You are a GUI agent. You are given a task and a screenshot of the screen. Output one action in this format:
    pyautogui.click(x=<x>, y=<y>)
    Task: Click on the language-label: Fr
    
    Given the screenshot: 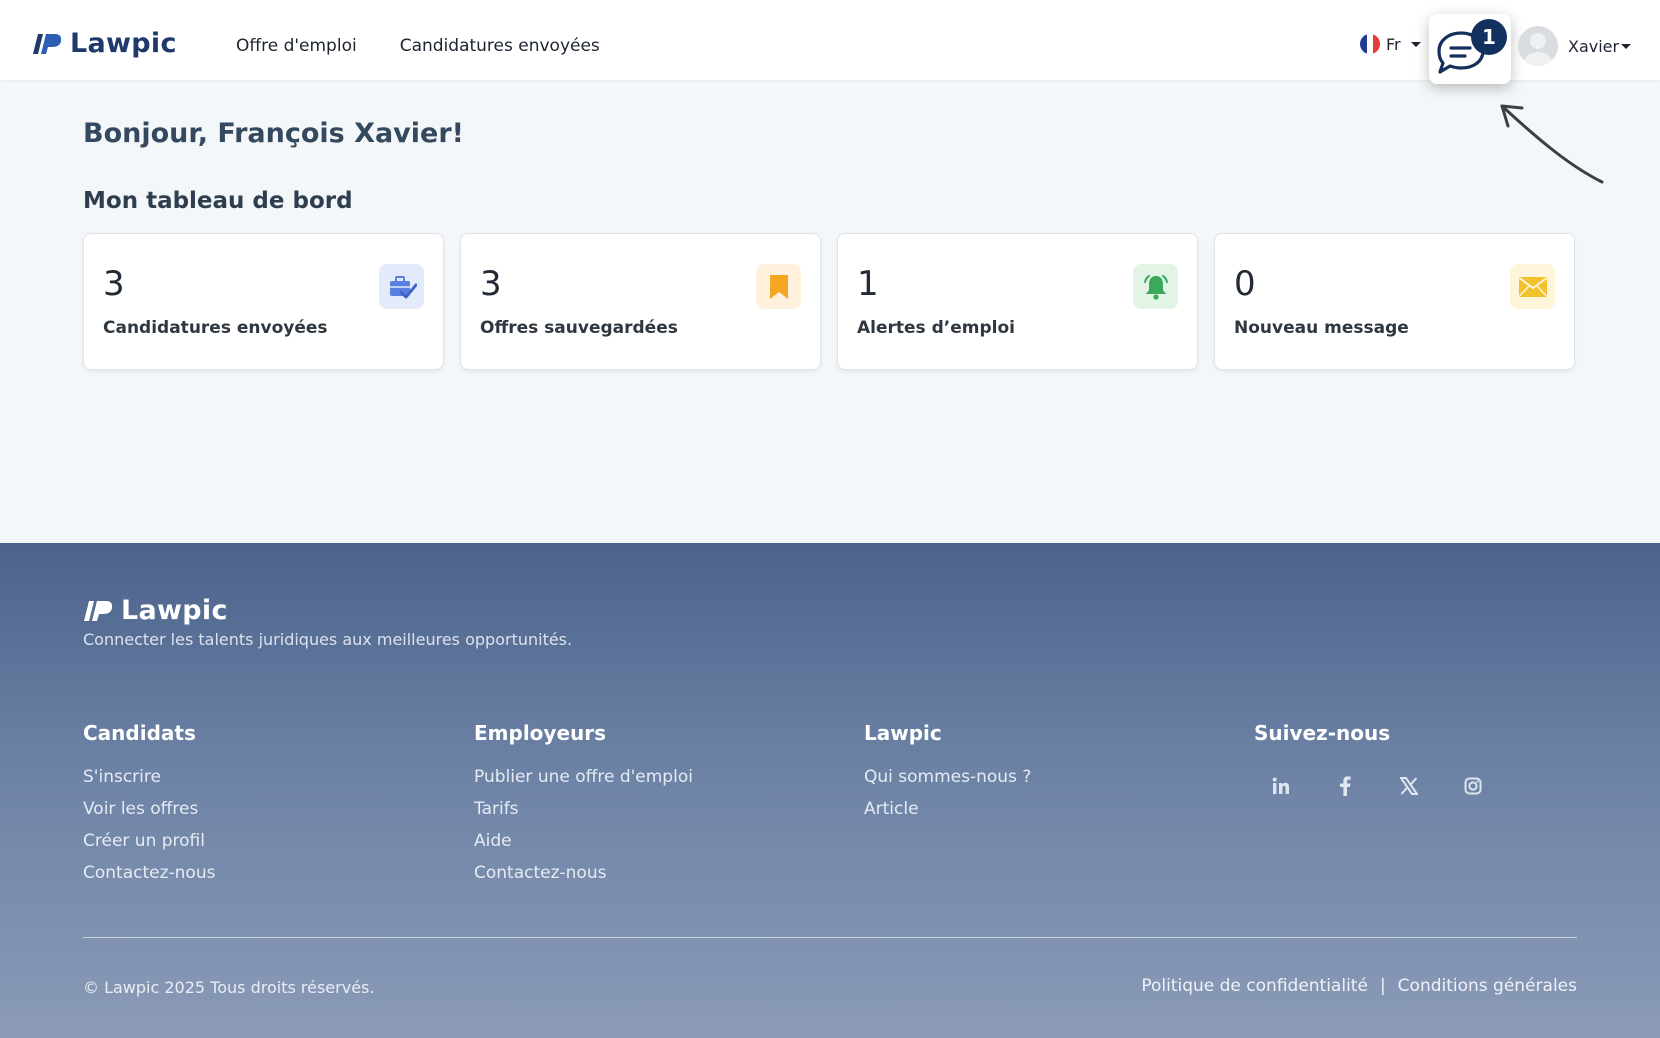 What is the action you would take?
    pyautogui.click(x=1393, y=44)
    